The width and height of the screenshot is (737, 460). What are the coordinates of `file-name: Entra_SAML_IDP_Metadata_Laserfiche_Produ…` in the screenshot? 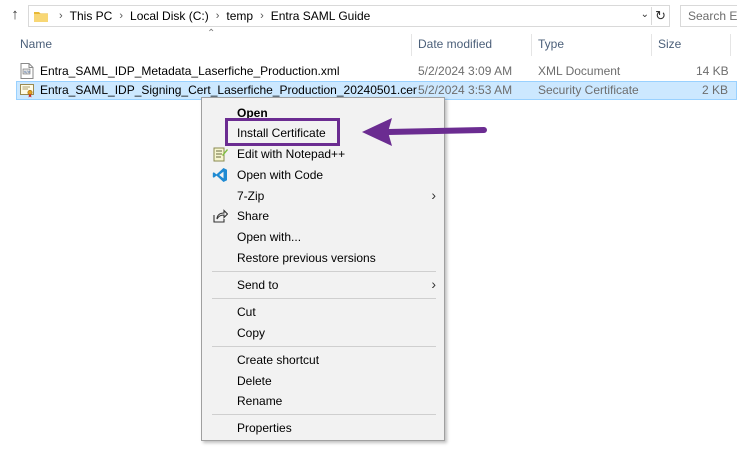 It's located at (190, 71).